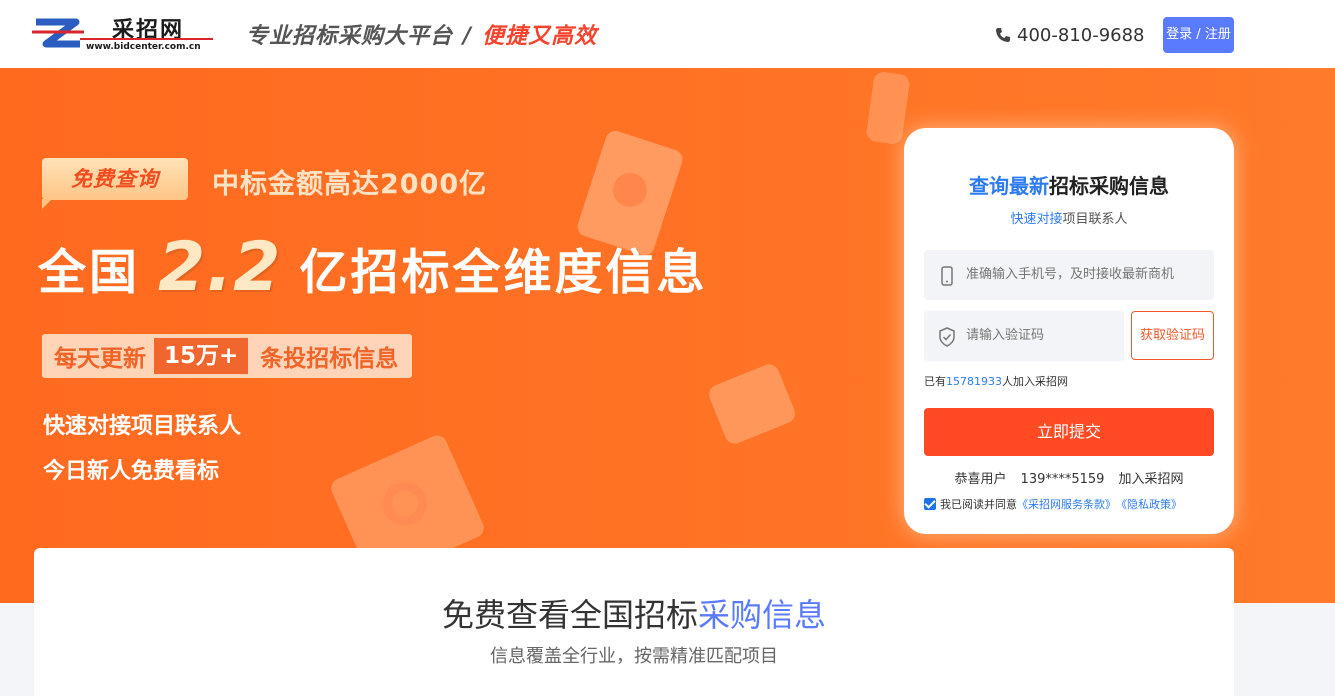 The height and width of the screenshot is (696, 1335). Describe the element at coordinates (58, 33) in the screenshot. I see `logo-mark-icon` at that location.